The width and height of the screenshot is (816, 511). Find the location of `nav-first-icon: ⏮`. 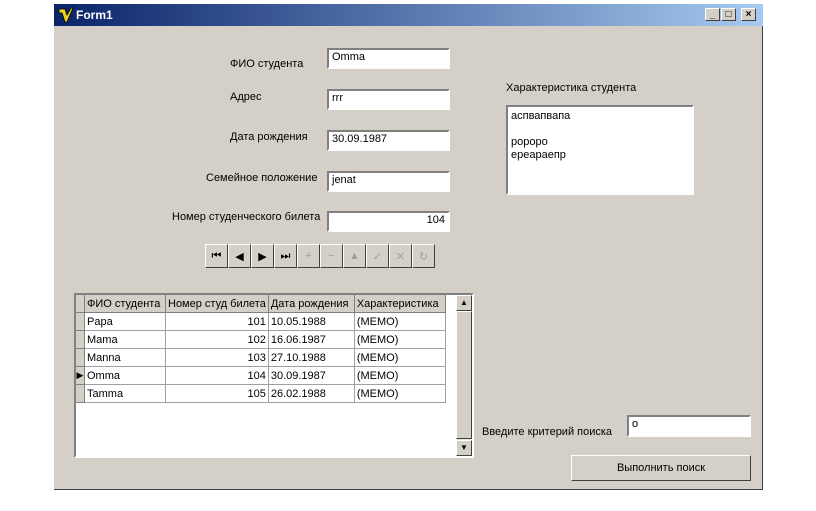

nav-first-icon: ⏮ is located at coordinates (216, 255).